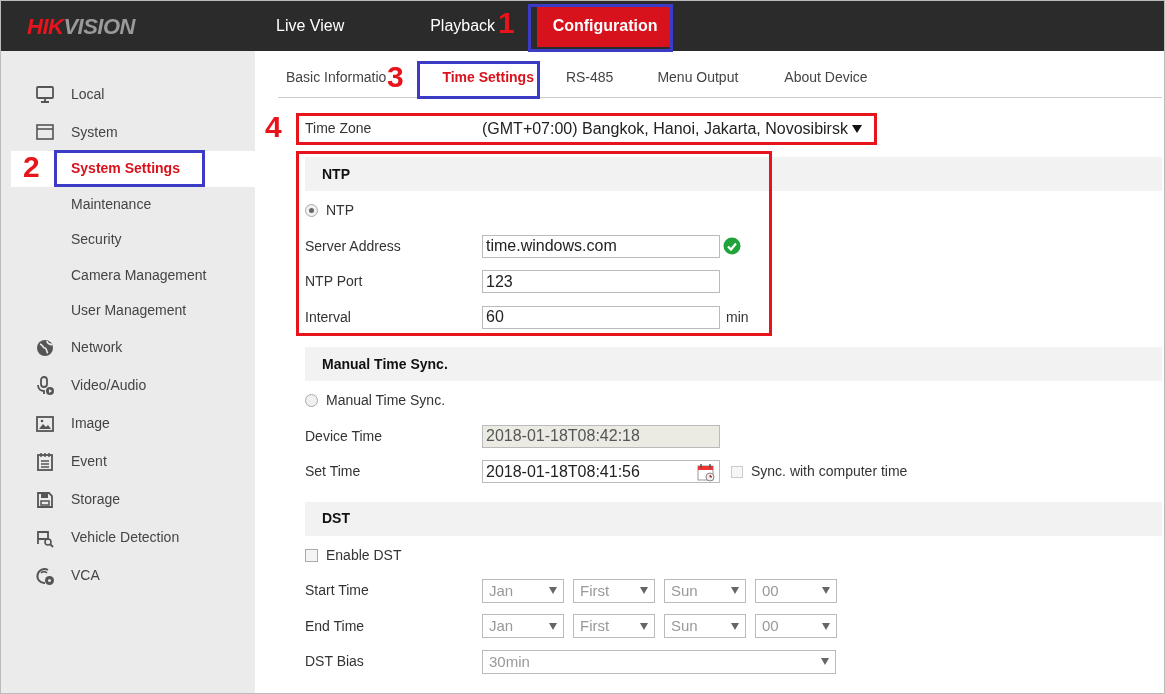 The height and width of the screenshot is (694, 1165). What do you see at coordinates (133, 240) in the screenshot?
I see `sidebar-subitem: Security` at bounding box center [133, 240].